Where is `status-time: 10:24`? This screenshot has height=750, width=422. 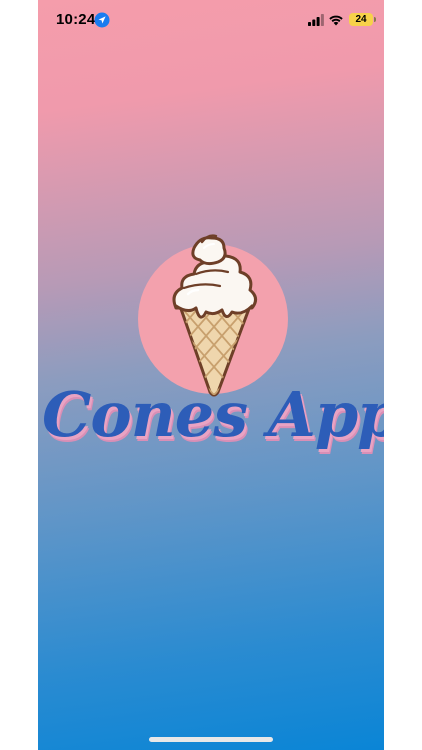 status-time: 10:24 is located at coordinates (76, 19).